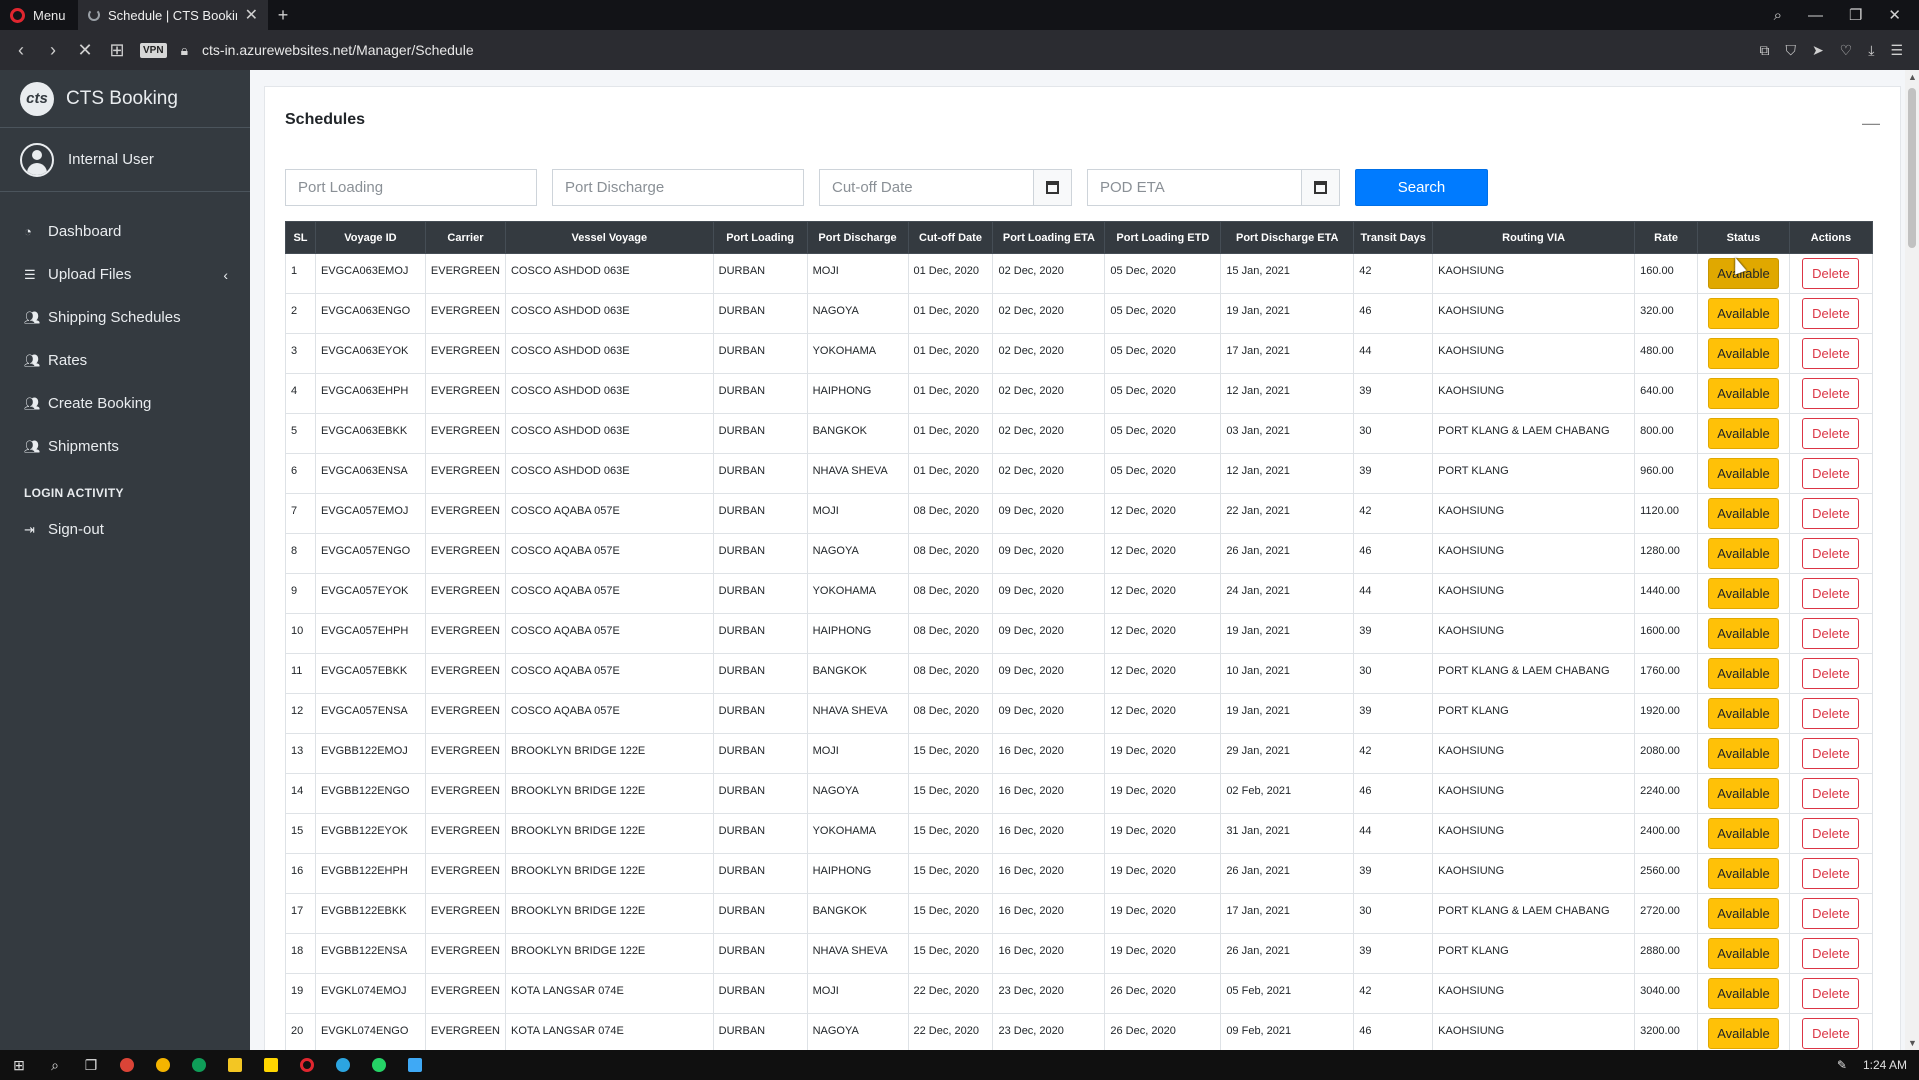  What do you see at coordinates (125, 360) in the screenshot?
I see `sidebar-item-rates: 👥︎ Rates` at bounding box center [125, 360].